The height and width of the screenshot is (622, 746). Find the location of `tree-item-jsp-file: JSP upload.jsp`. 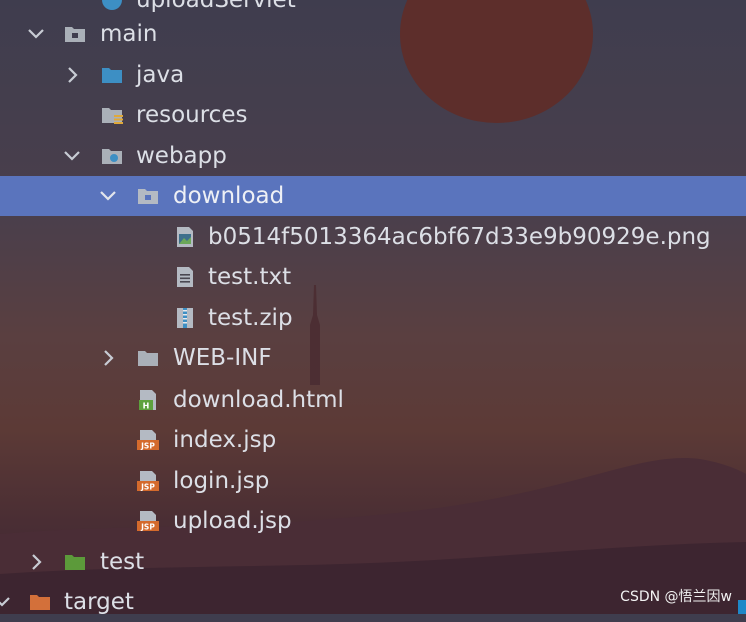

tree-item-jsp-file: JSP upload.jsp is located at coordinates (373, 521).